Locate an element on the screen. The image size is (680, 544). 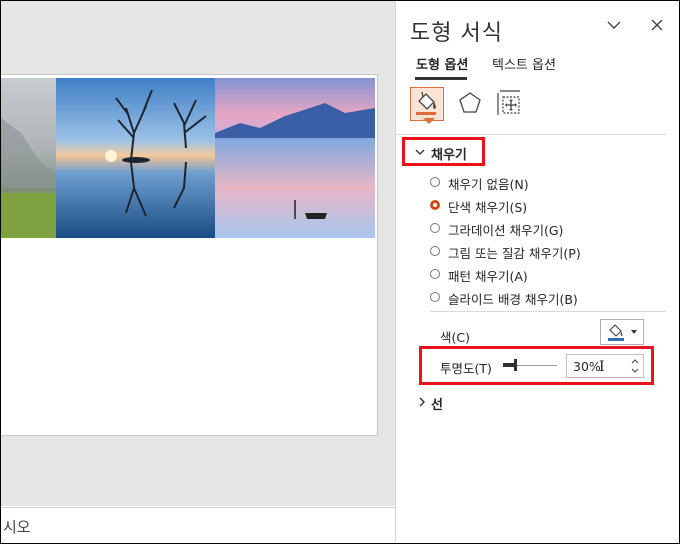
transparency-spinbox: 30% I is located at coordinates (605, 366).